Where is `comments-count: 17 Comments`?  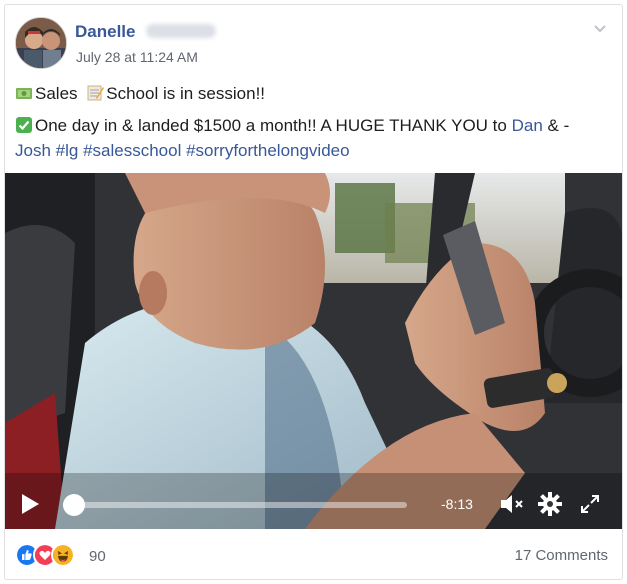
comments-count: 17 Comments is located at coordinates (561, 555).